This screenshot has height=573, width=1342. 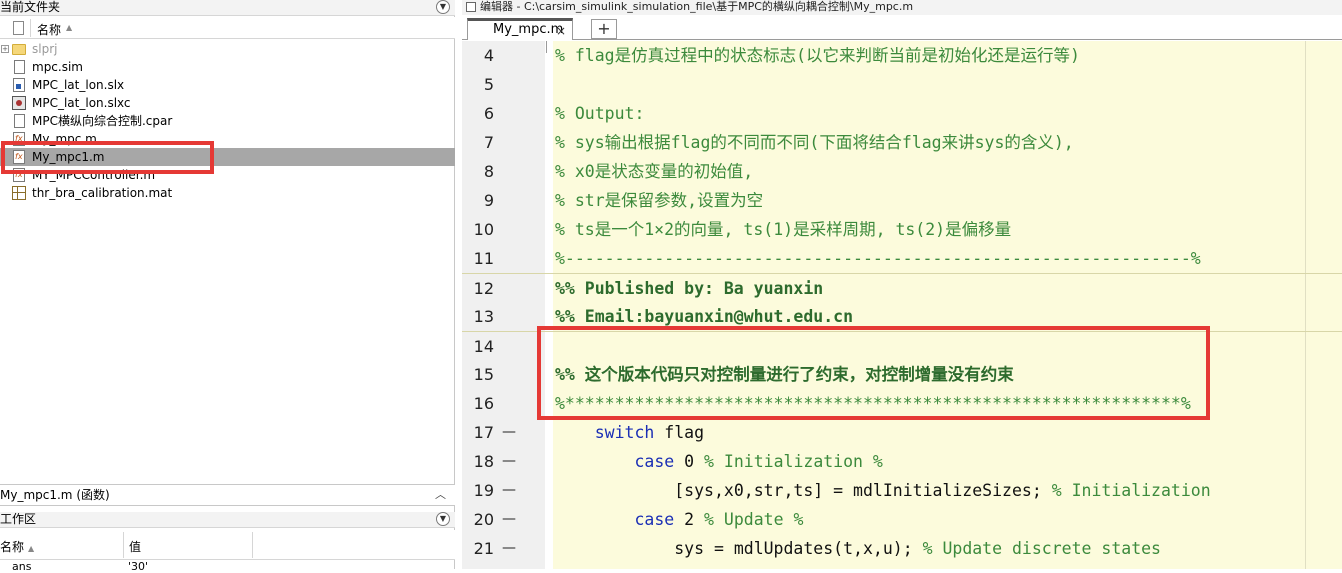 I want to click on code-text: case 0 % Initialization %, so click(x=758, y=461).